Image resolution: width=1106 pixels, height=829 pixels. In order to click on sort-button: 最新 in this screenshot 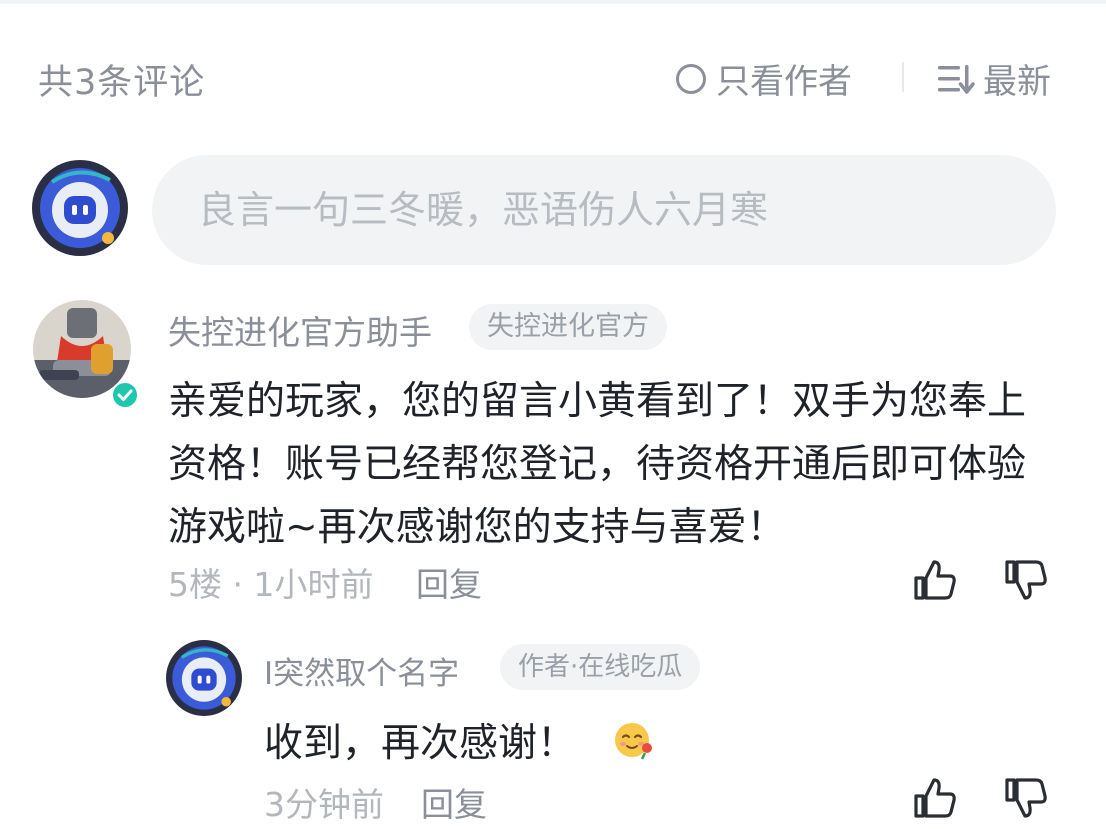, I will do `click(994, 78)`.